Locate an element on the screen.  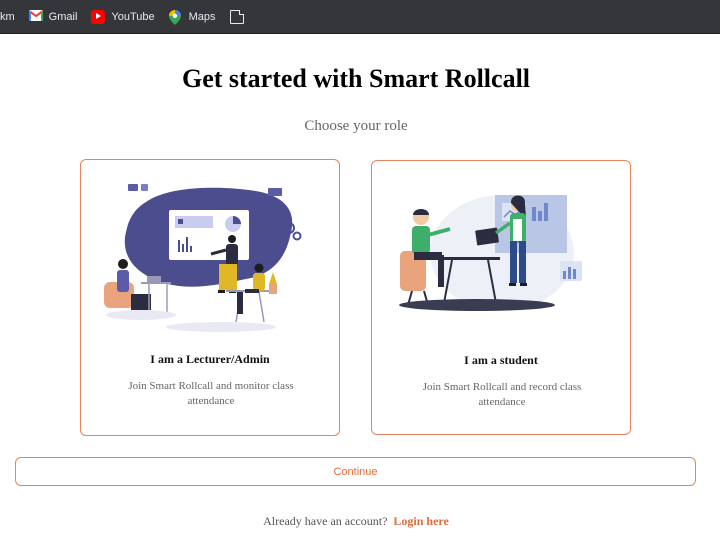
students-laptop-illustration is located at coordinates (490, 253).